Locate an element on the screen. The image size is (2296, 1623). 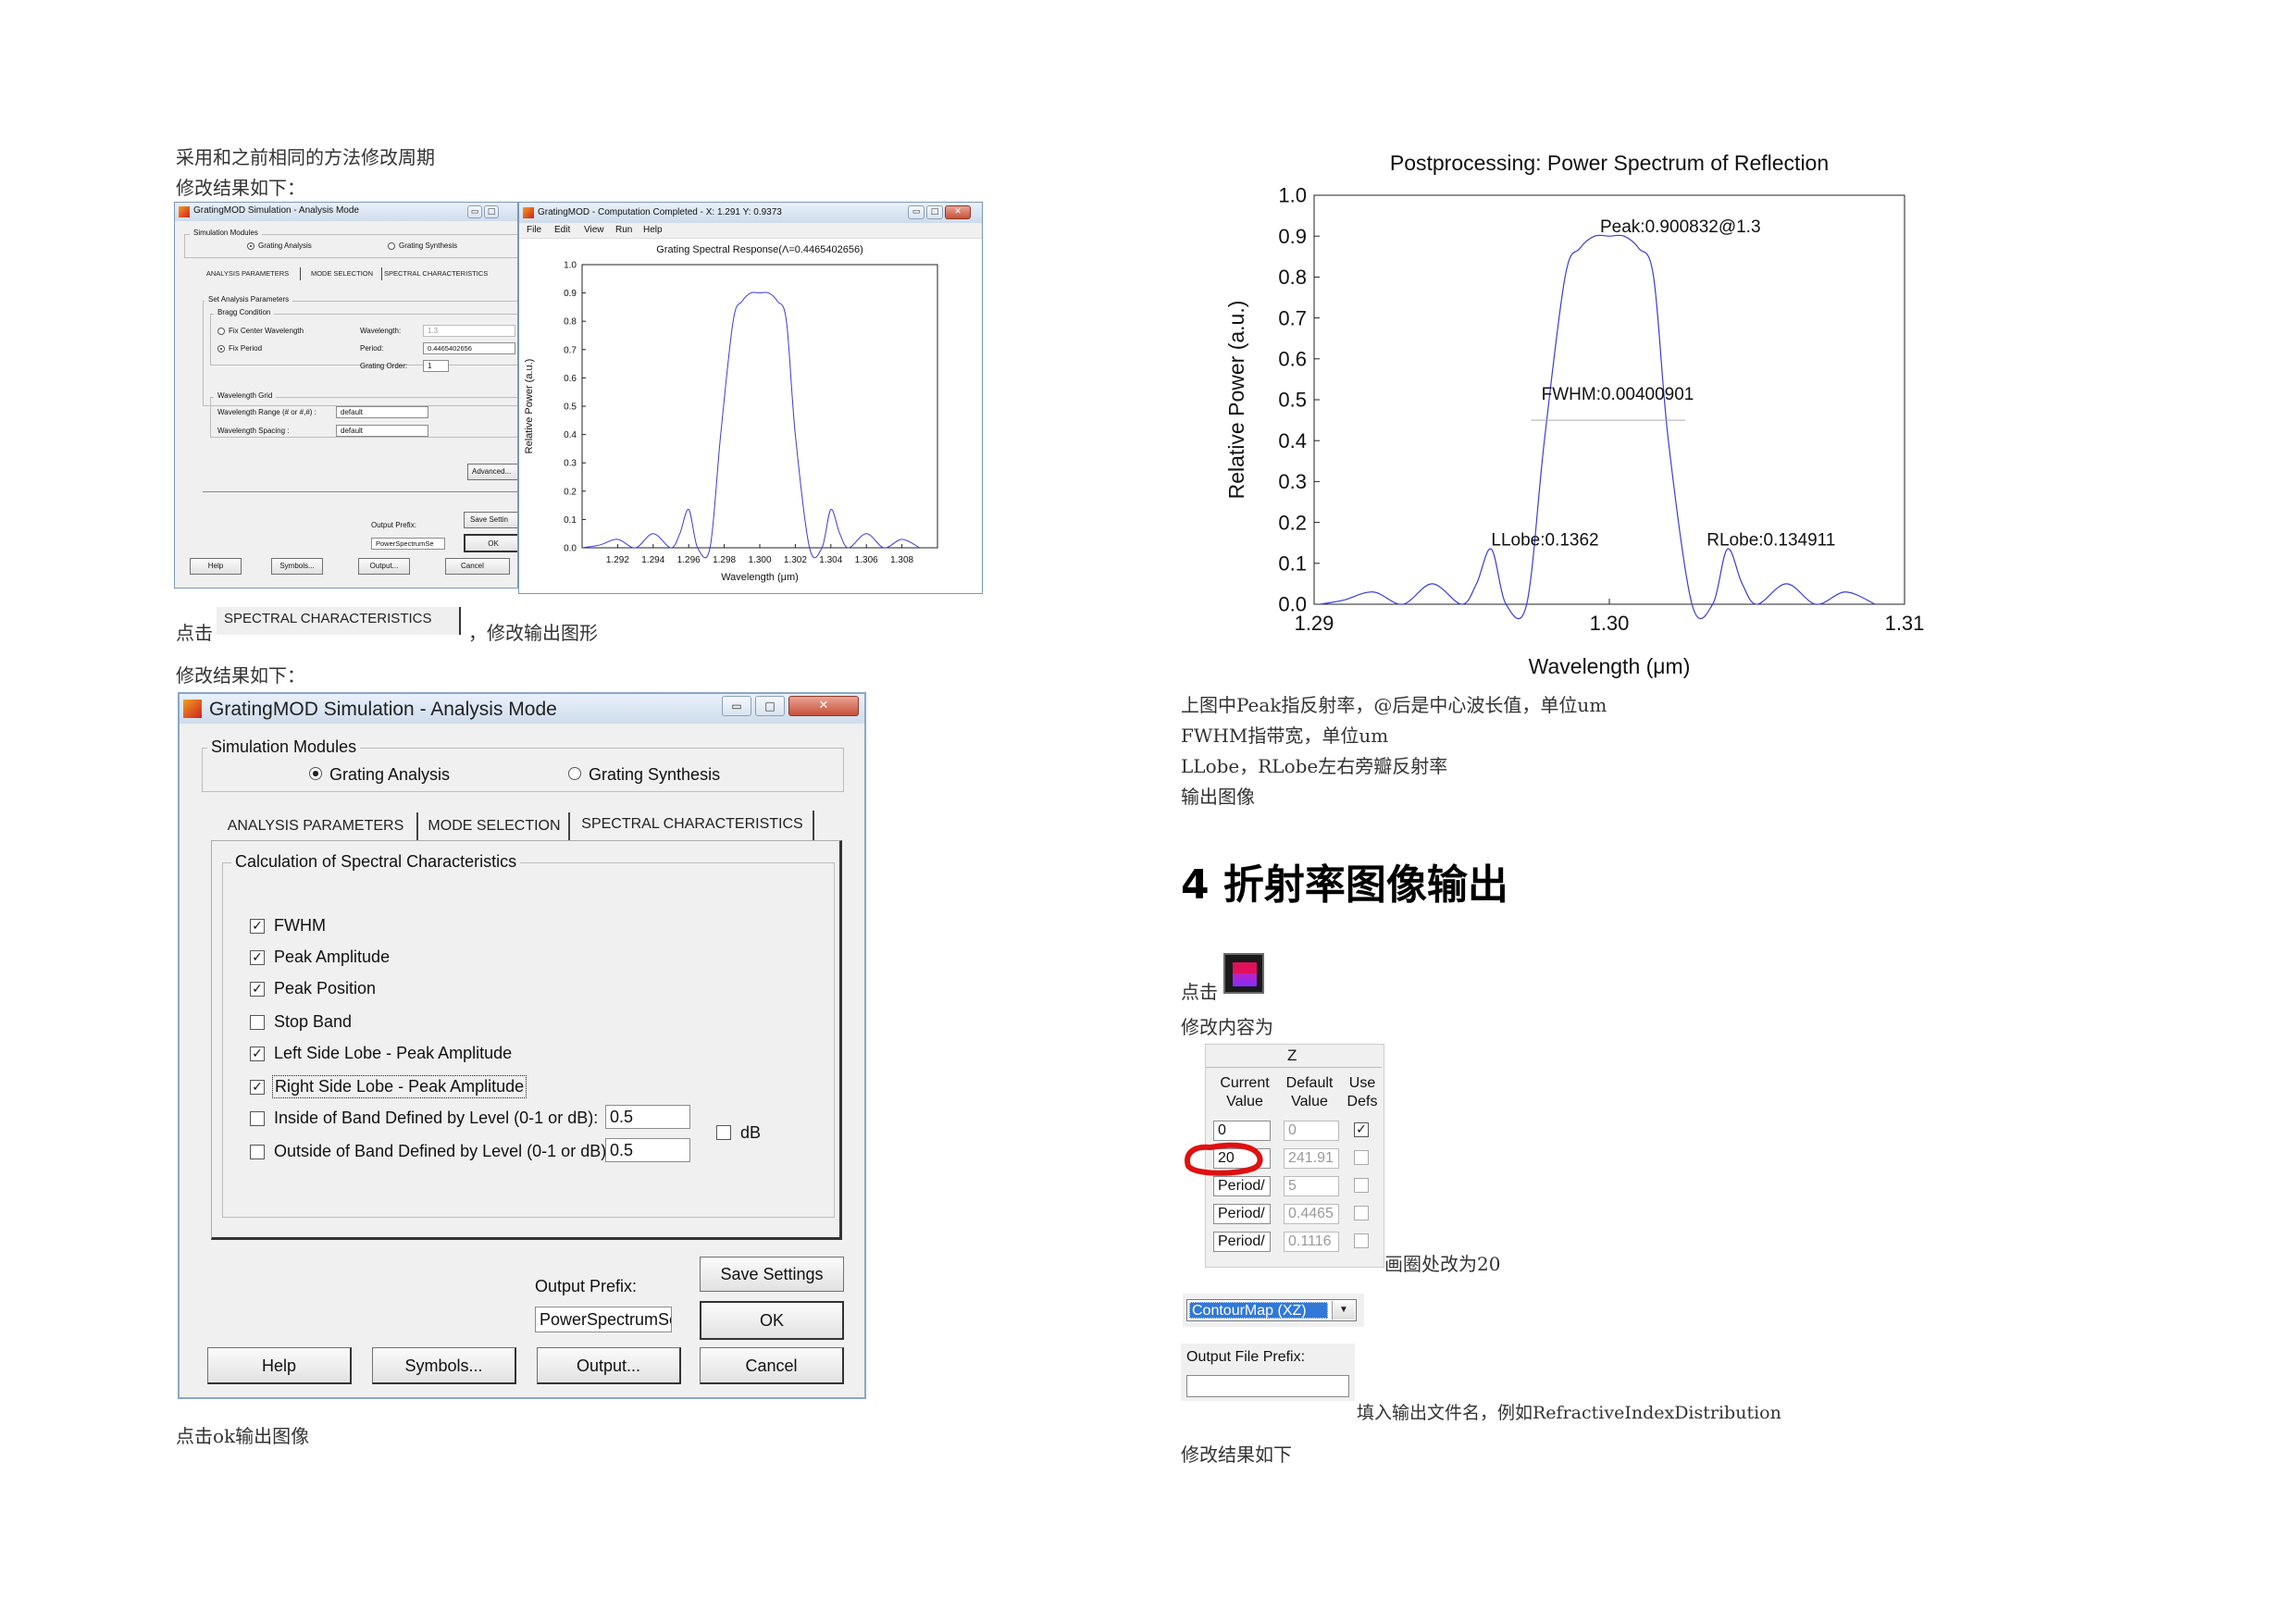
right-side-lobe-checkbox: ✓ is located at coordinates (258, 1087).